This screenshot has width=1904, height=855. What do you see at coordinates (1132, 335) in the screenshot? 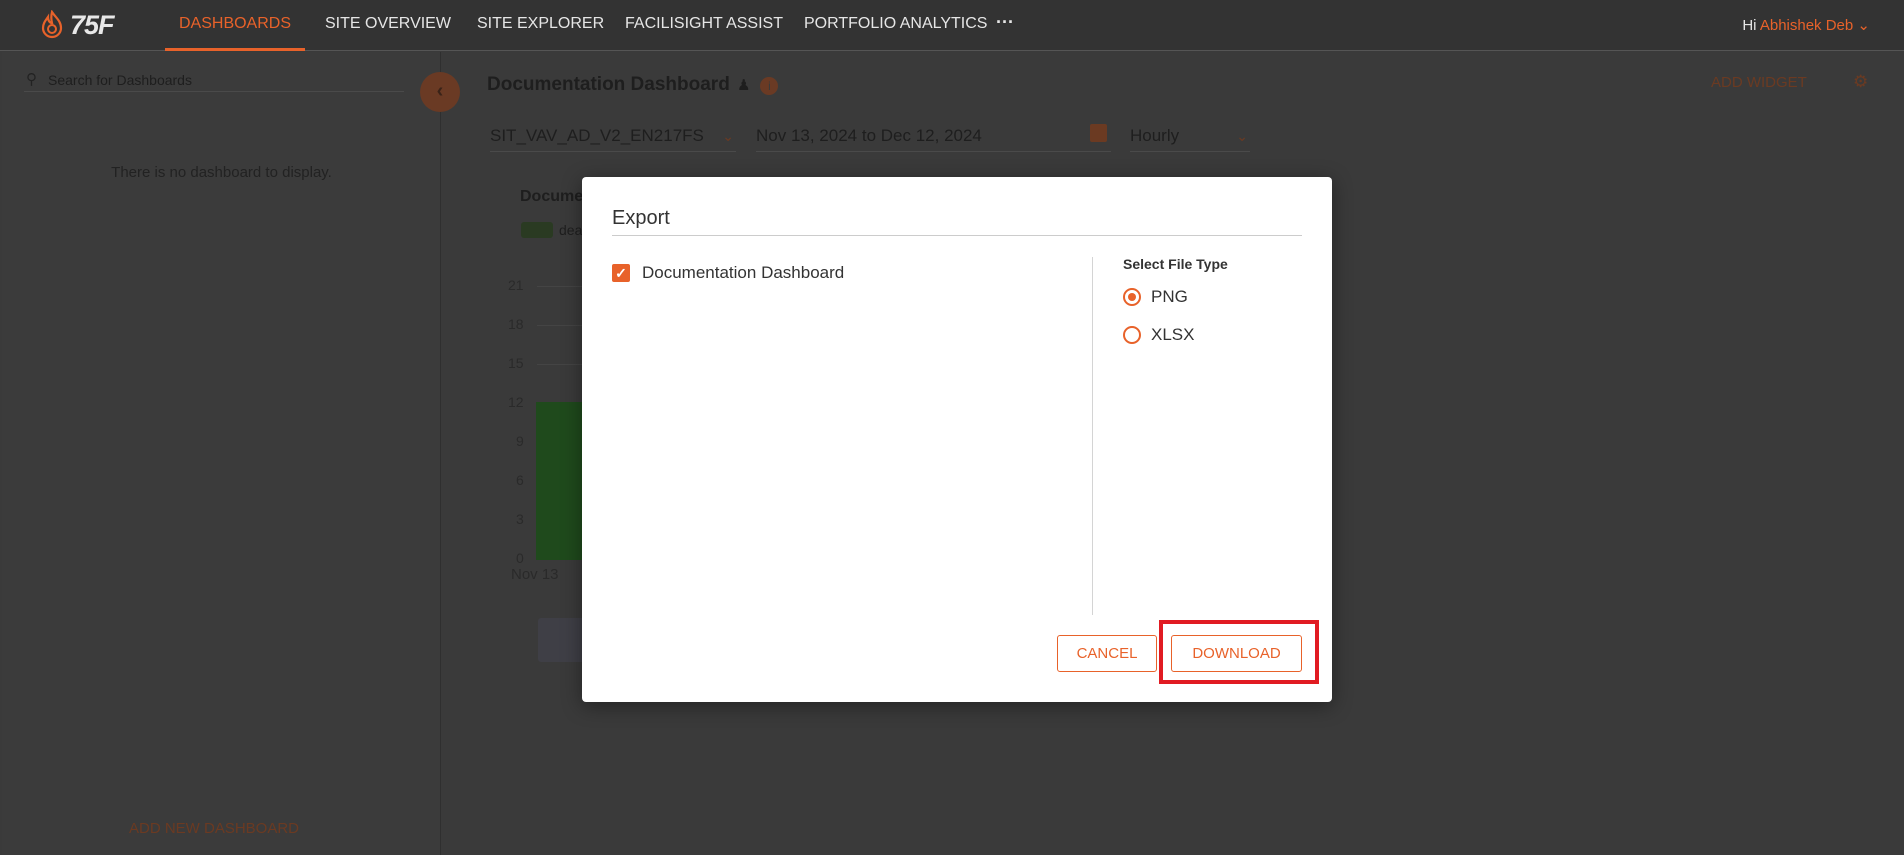
I see `radio-unselected-icon` at bounding box center [1132, 335].